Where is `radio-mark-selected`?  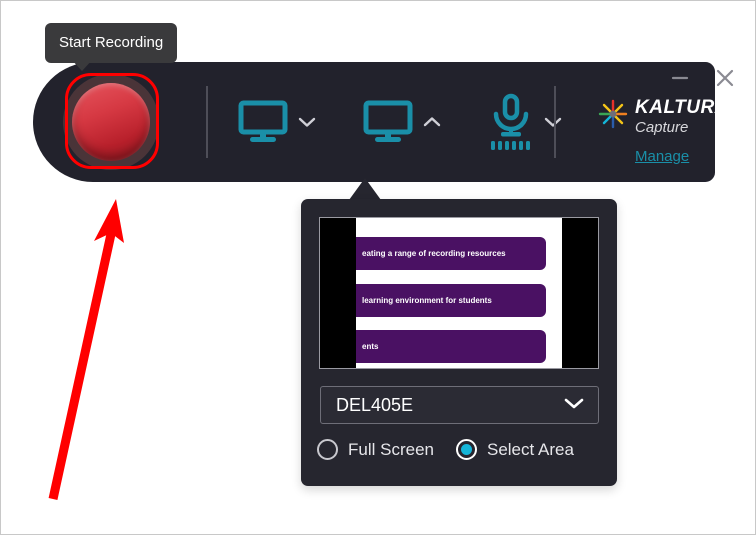
radio-mark-selected is located at coordinates (466, 449).